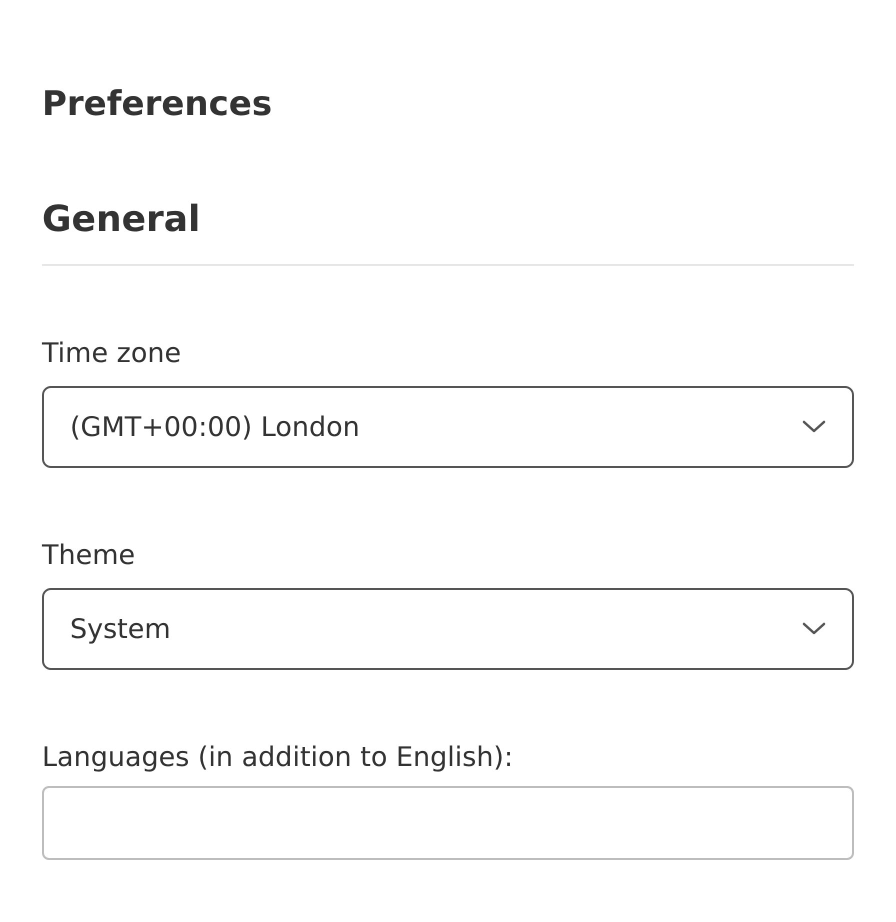 Image resolution: width=896 pixels, height=922 pixels. I want to click on input-field, so click(448, 823).